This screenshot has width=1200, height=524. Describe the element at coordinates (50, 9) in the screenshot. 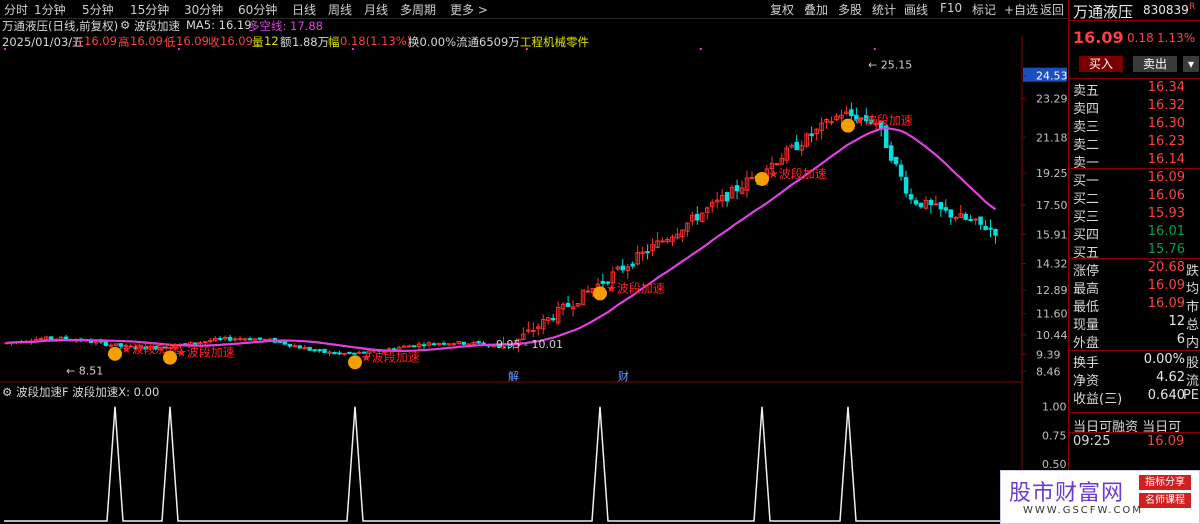

I see `period-tab-1min: 1分钟` at that location.